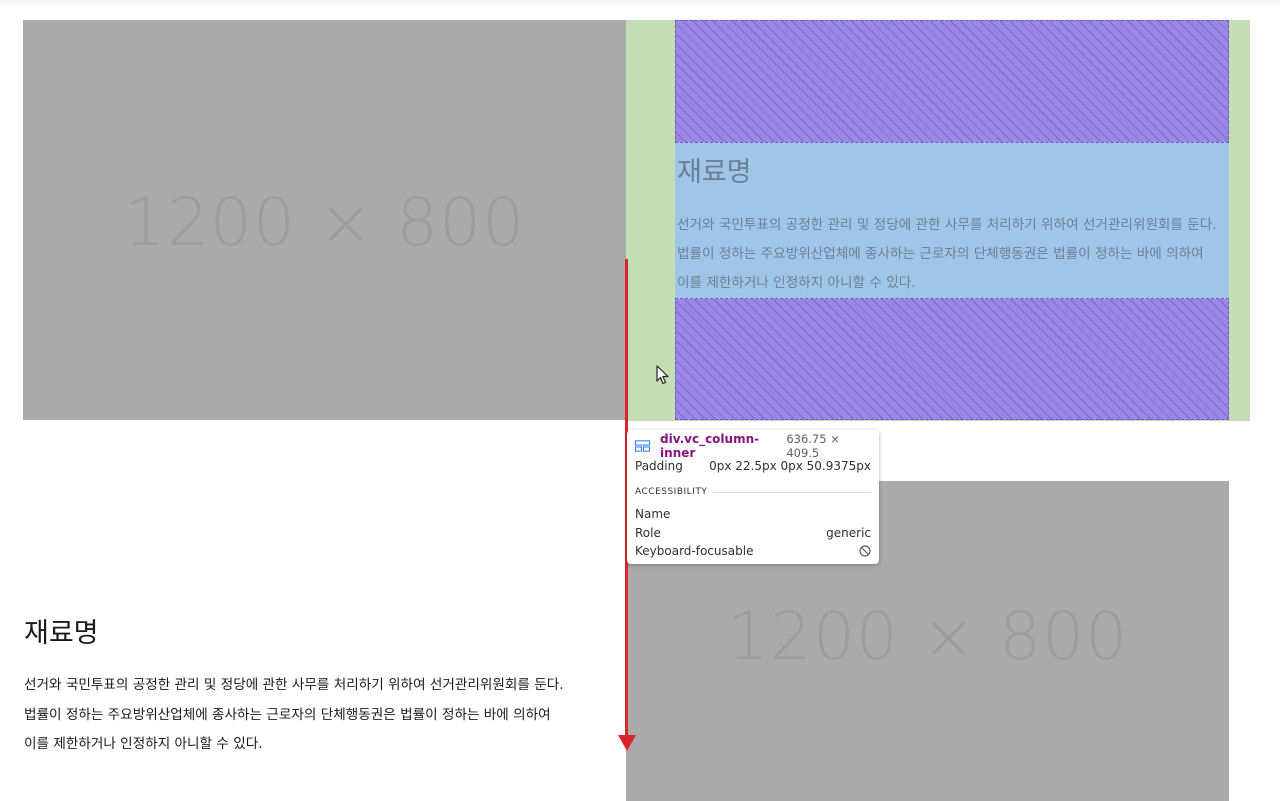 This screenshot has height=801, width=1280. I want to click on accessibility-label: ACCESSIBILITY, so click(671, 492).